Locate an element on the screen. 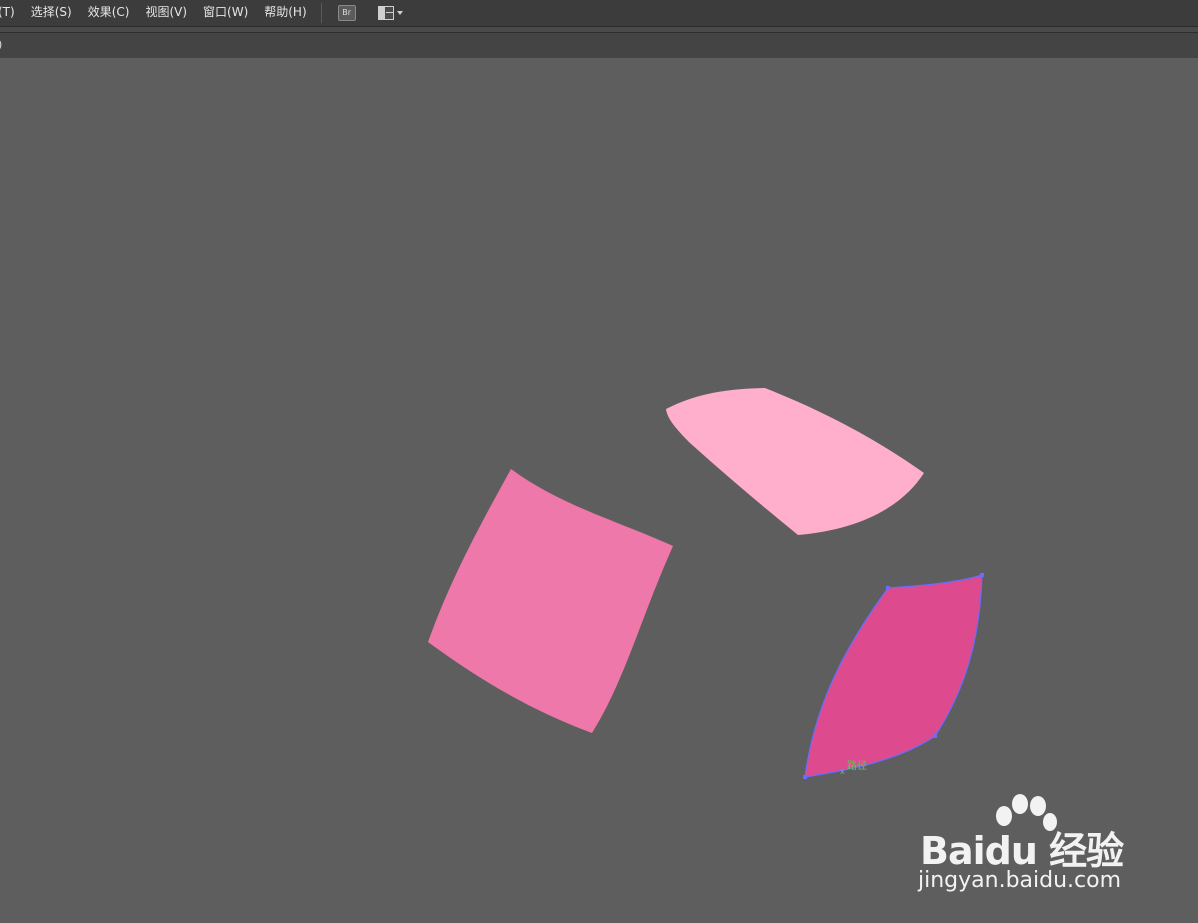 The height and width of the screenshot is (923, 1198). pink-shape-selected is located at coordinates (893, 676).